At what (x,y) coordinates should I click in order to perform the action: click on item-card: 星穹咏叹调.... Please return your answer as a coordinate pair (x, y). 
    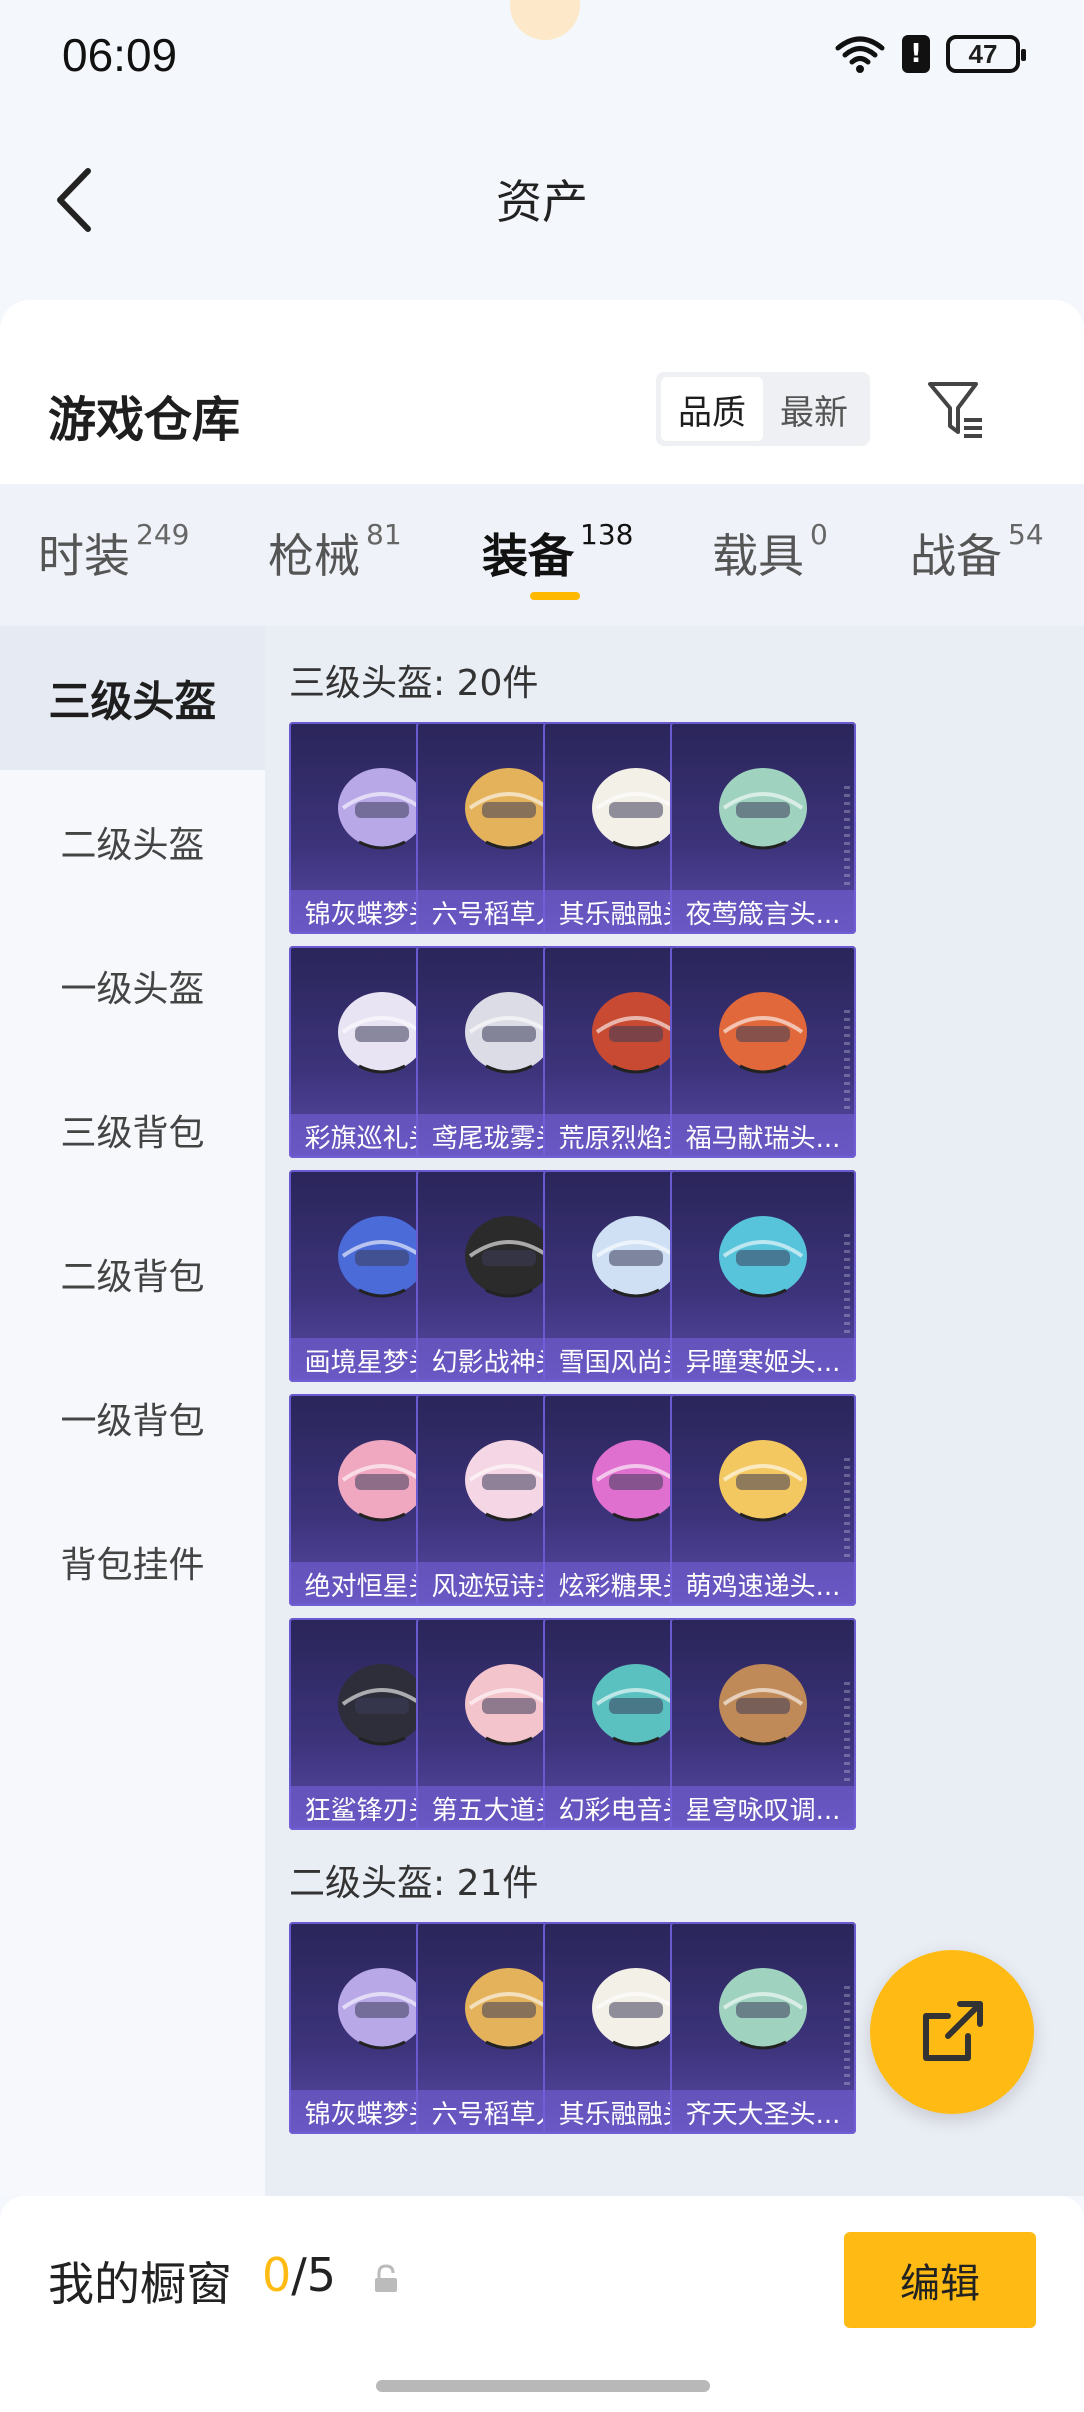
    Looking at the image, I should click on (763, 1724).